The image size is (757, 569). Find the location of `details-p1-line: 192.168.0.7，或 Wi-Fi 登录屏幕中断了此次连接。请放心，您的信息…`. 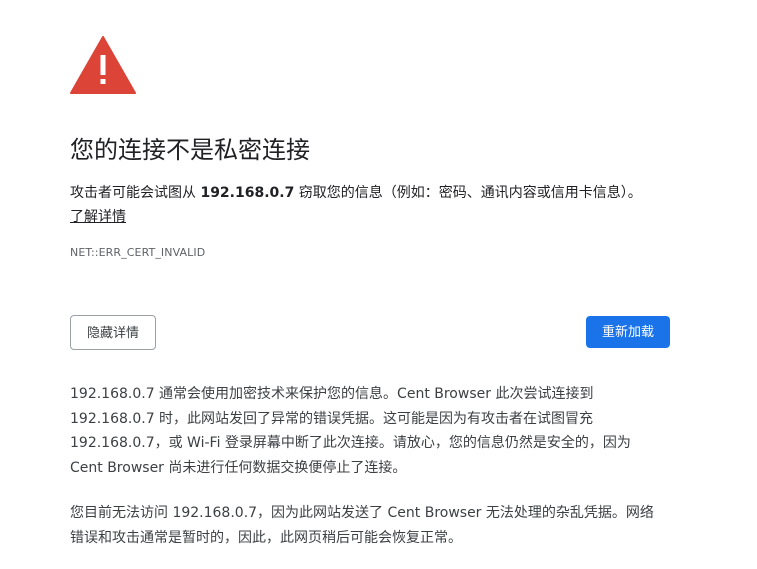

details-p1-line: 192.168.0.7，或 Wi-Fi 登录屏幕中断了此次连接。请放心，您的信息… is located at coordinates (350, 443).